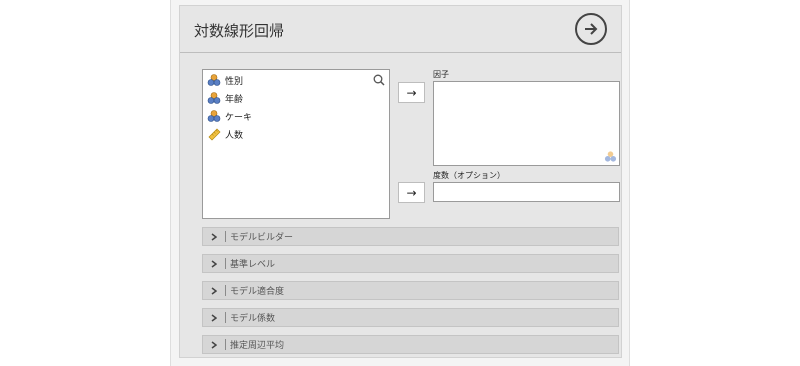 This screenshot has height=366, width=800. Describe the element at coordinates (257, 292) in the screenshot. I see `section-label: モデル適合度` at that location.